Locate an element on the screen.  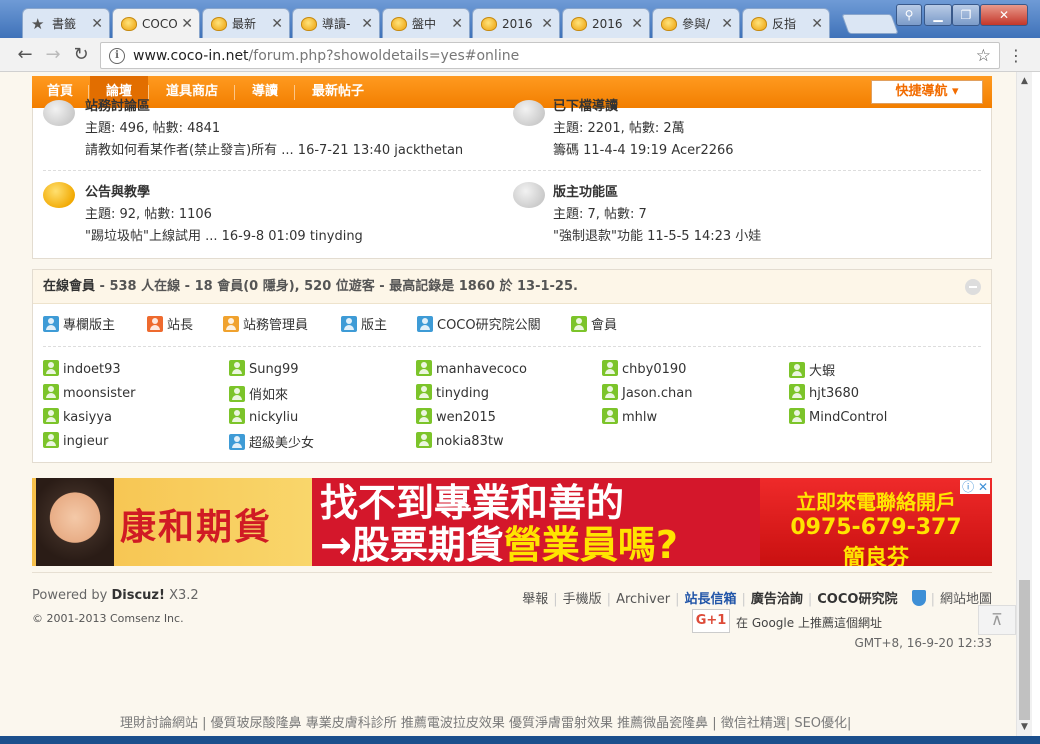
member-item: kasiyya is located at coordinates (77, 416).